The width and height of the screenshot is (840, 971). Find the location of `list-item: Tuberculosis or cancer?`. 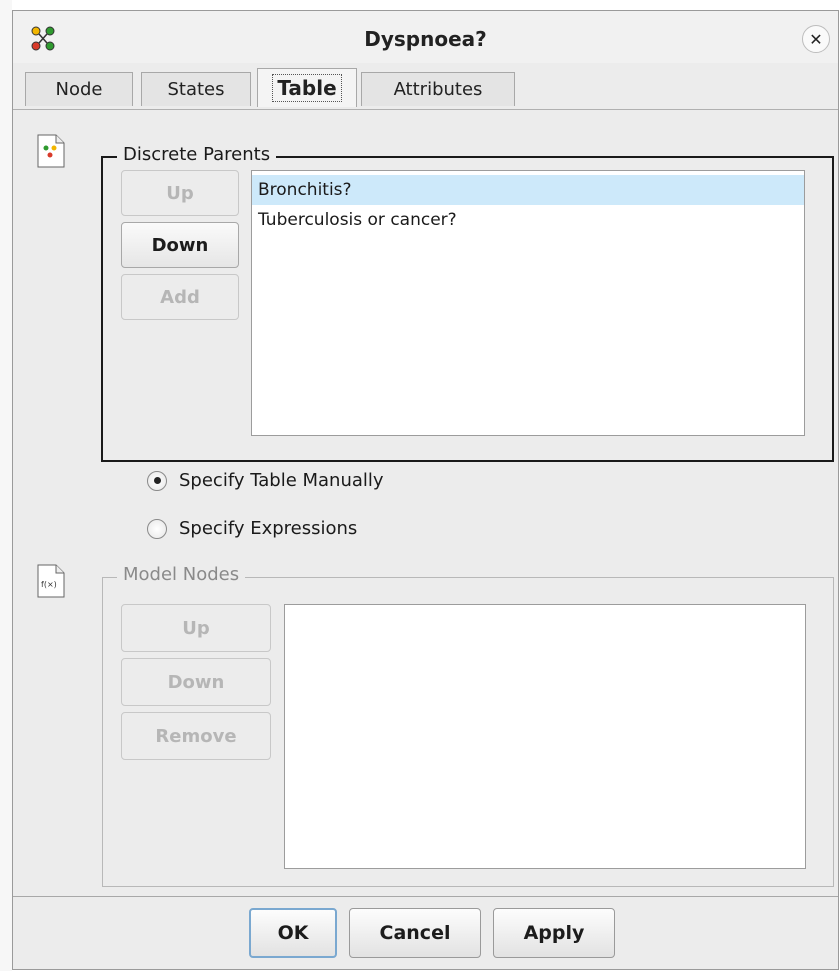

list-item: Tuberculosis or cancer? is located at coordinates (528, 220).